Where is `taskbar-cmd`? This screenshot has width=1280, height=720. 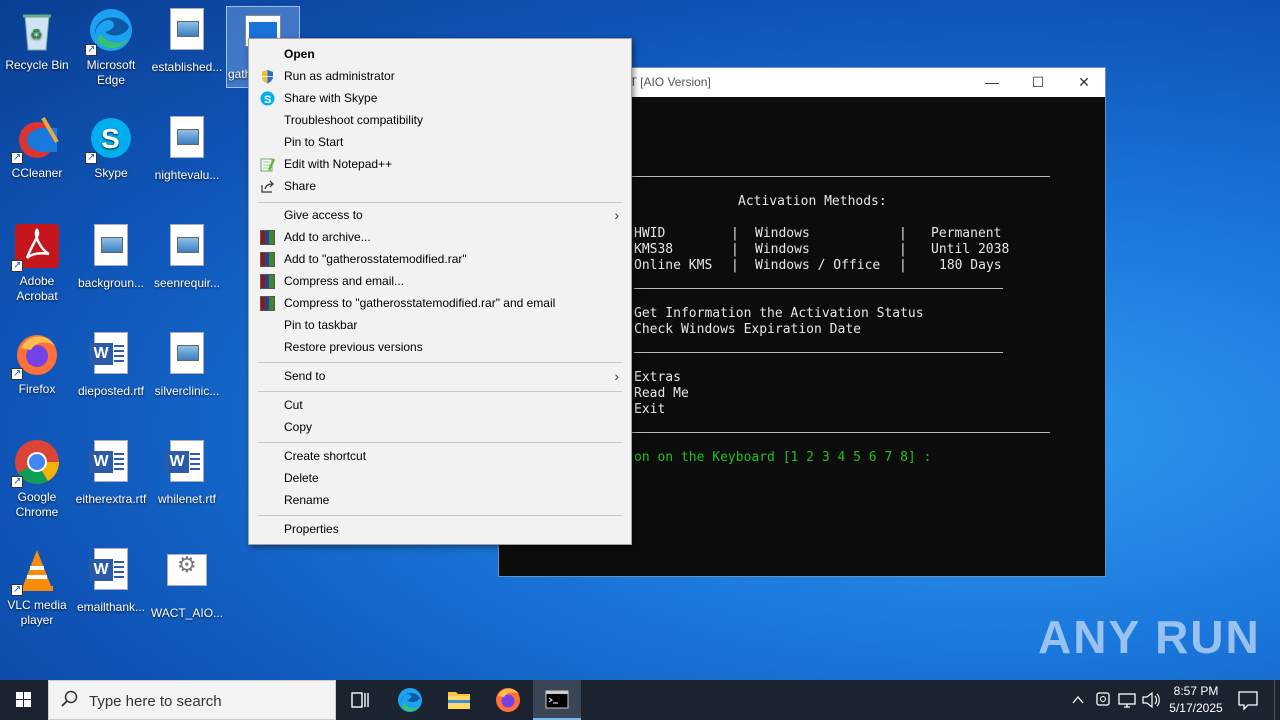 taskbar-cmd is located at coordinates (557, 700).